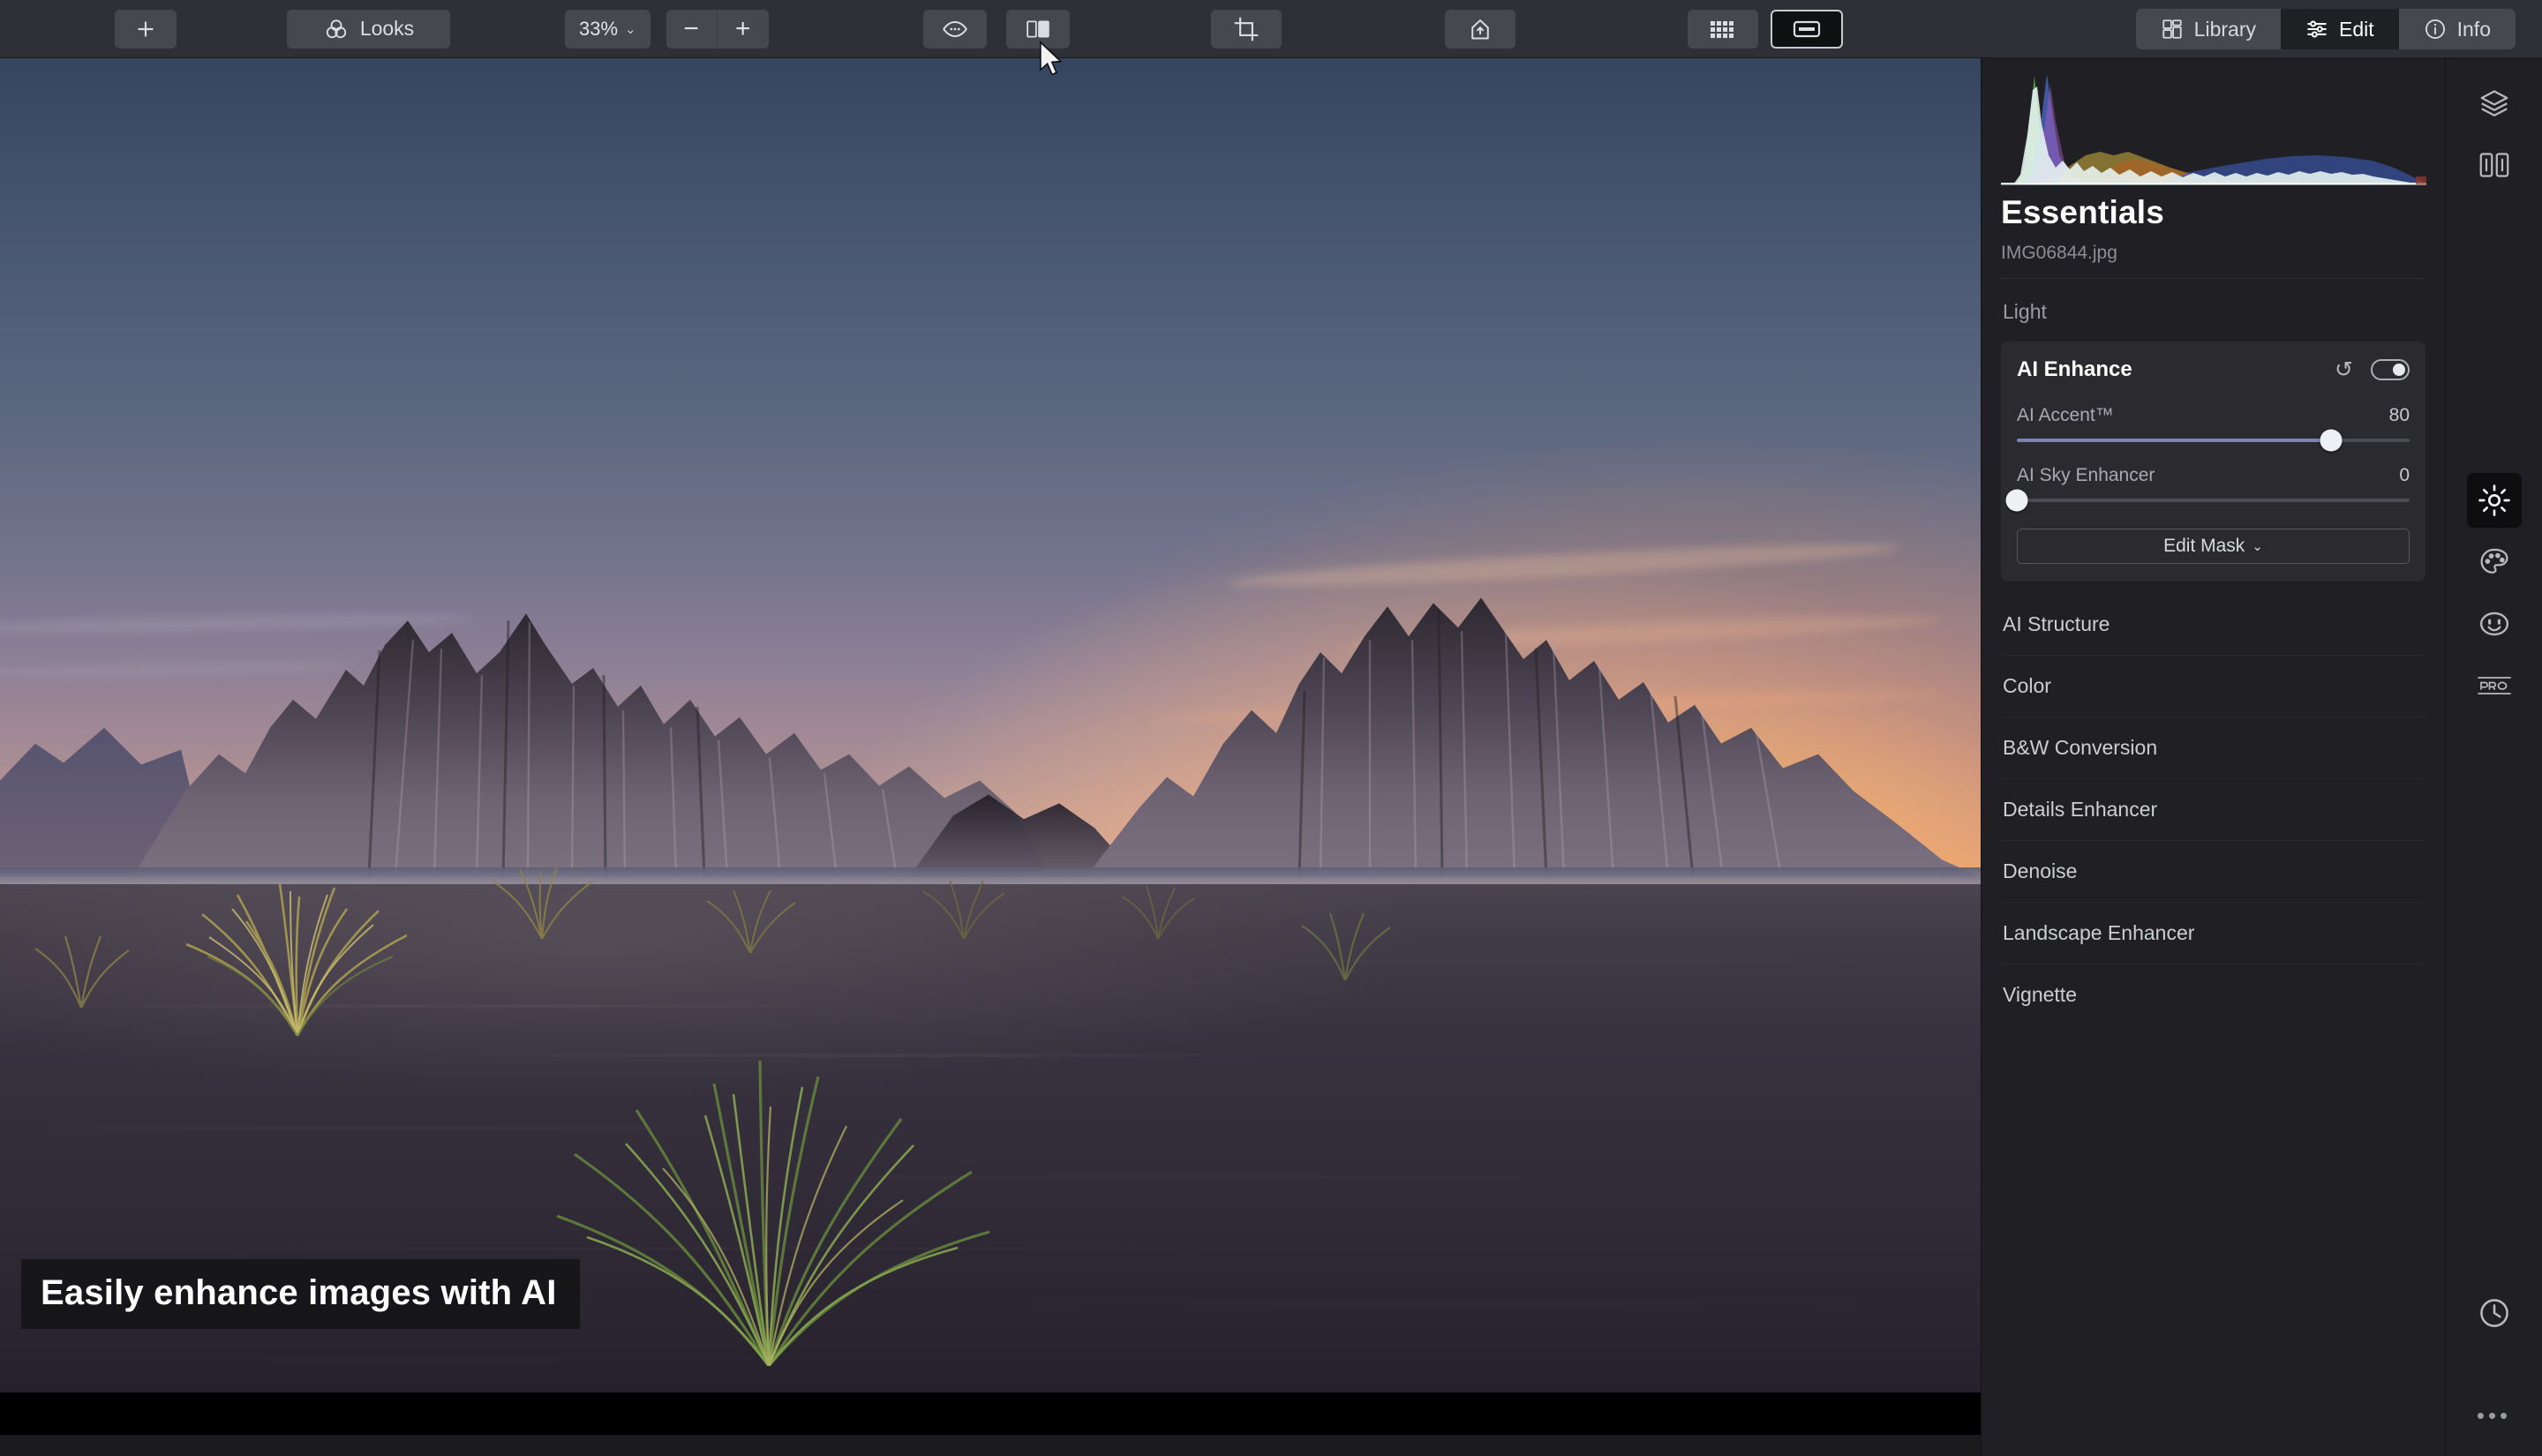 This screenshot has width=2542, height=1456. I want to click on tool-vignette: Vignette, so click(2213, 994).